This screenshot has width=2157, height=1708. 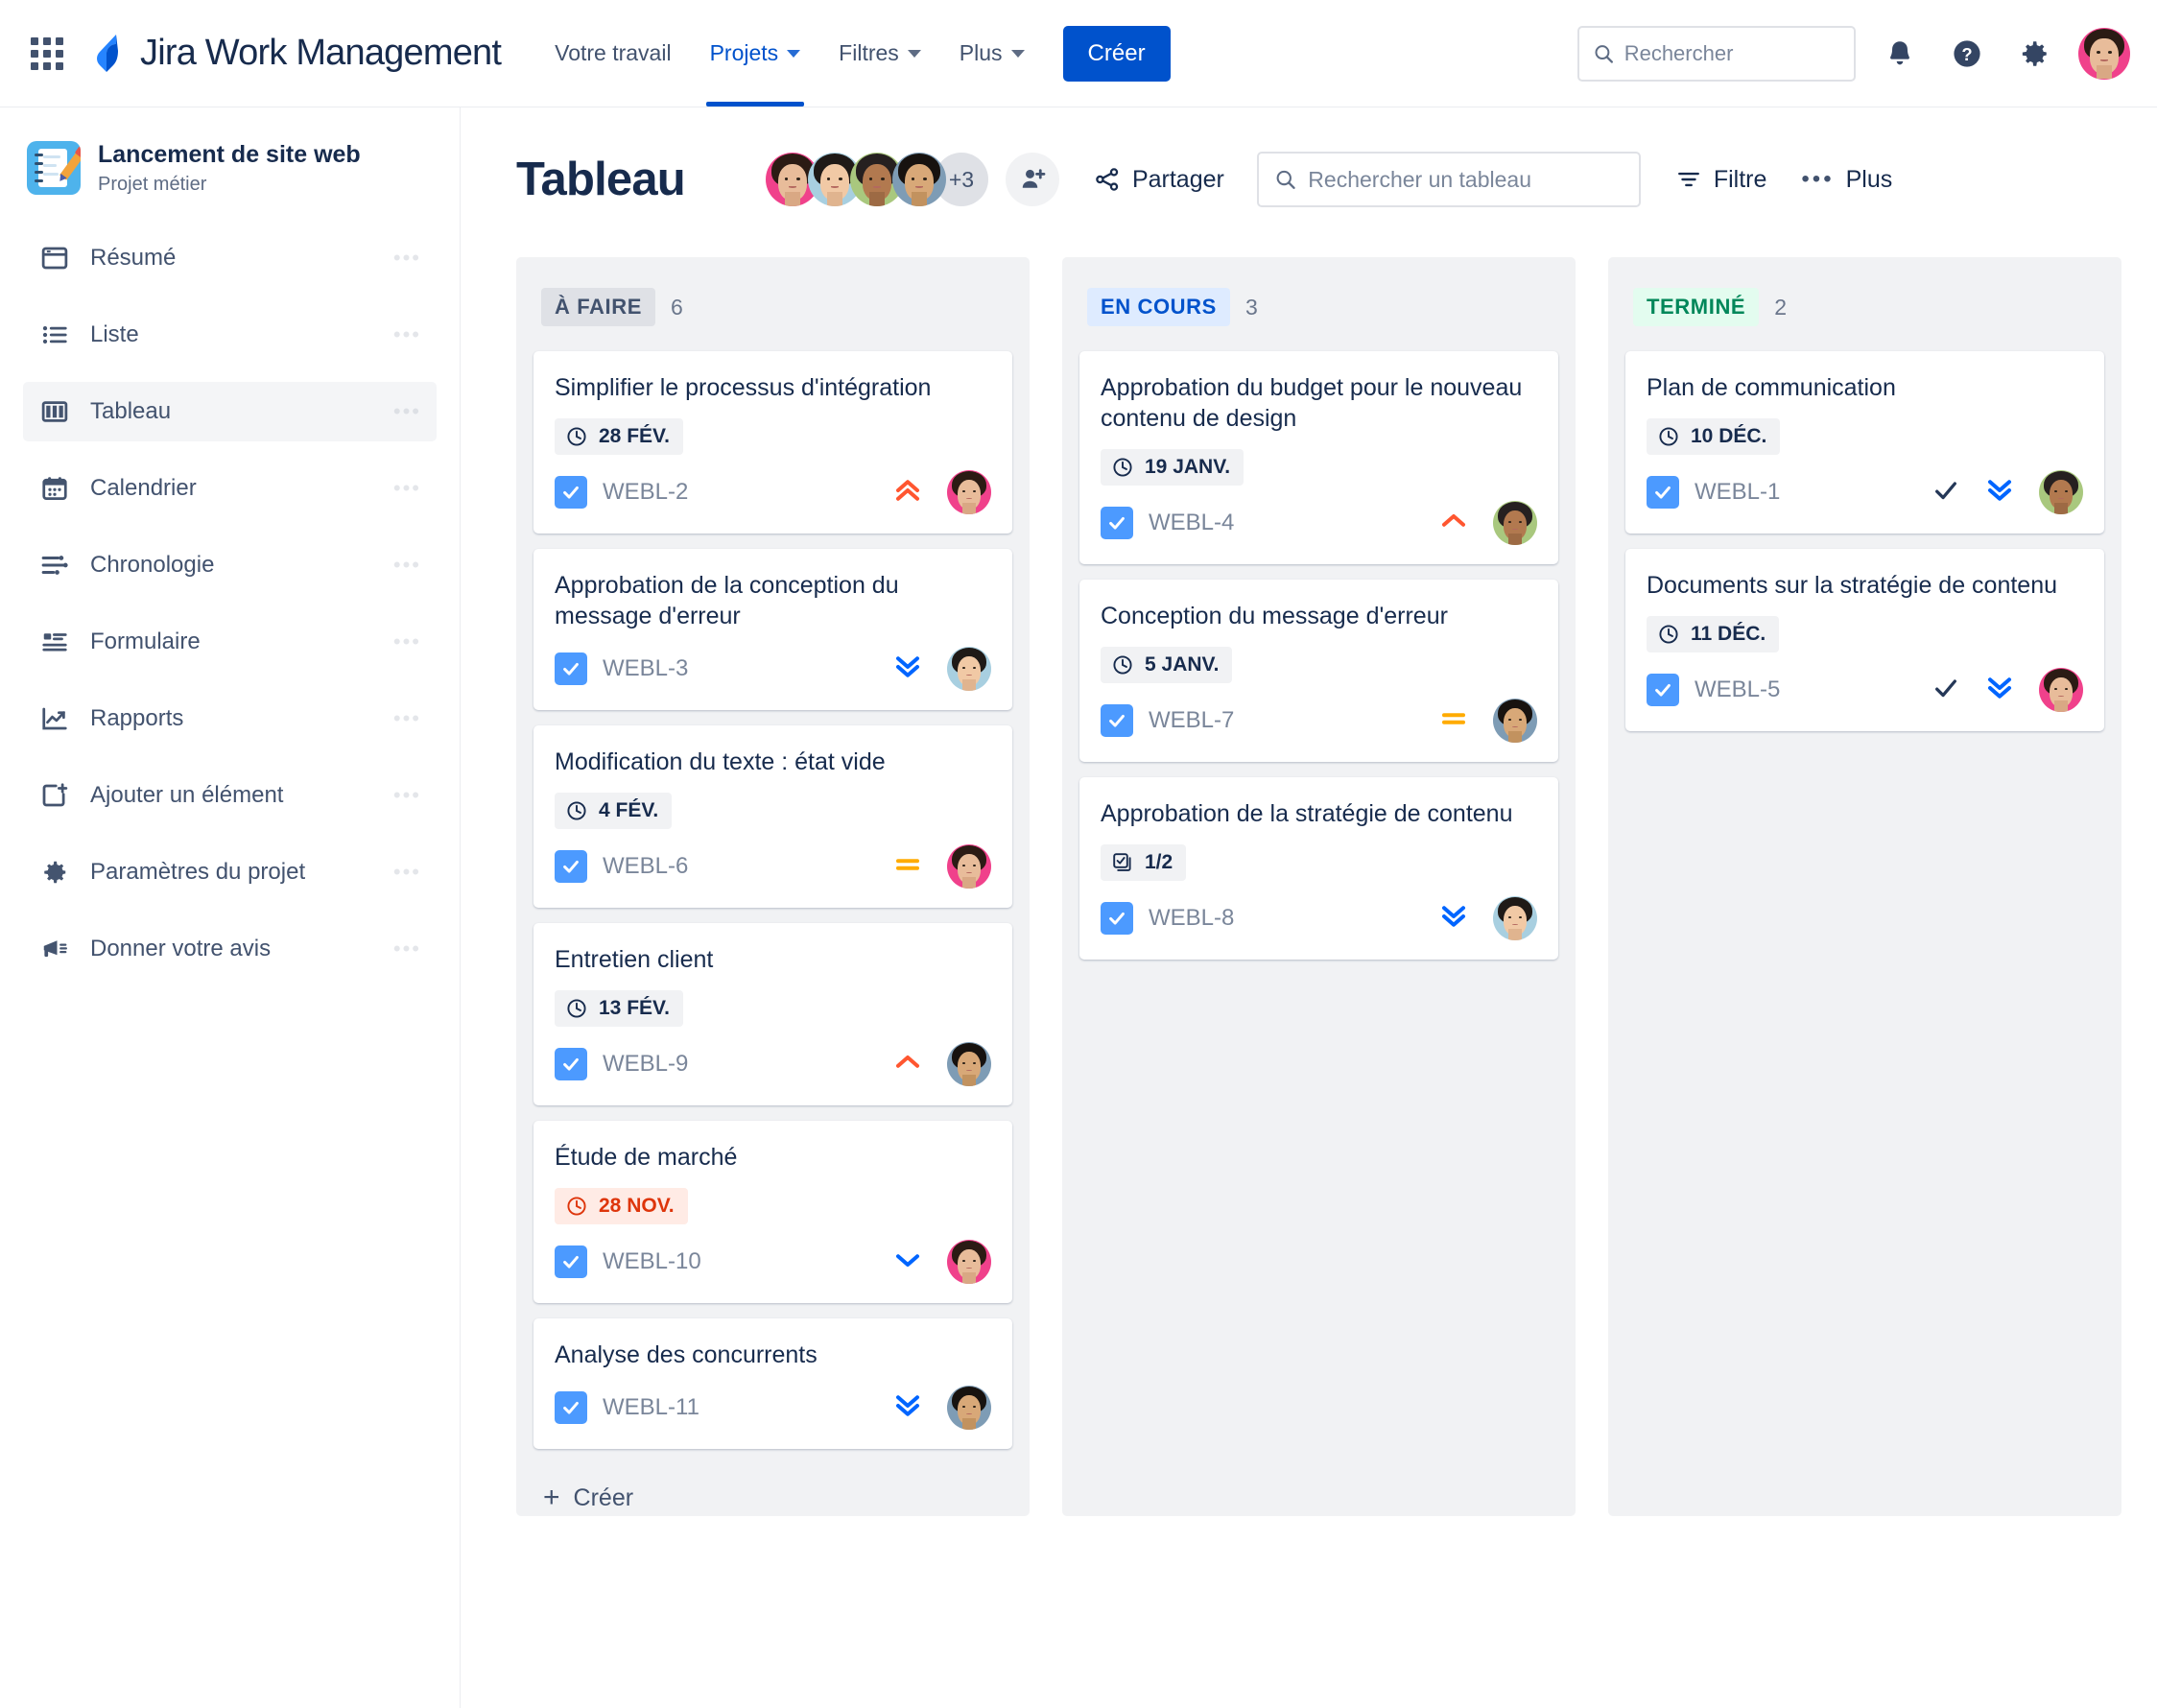 I want to click on create-card-label: Créer, so click(x=604, y=1497).